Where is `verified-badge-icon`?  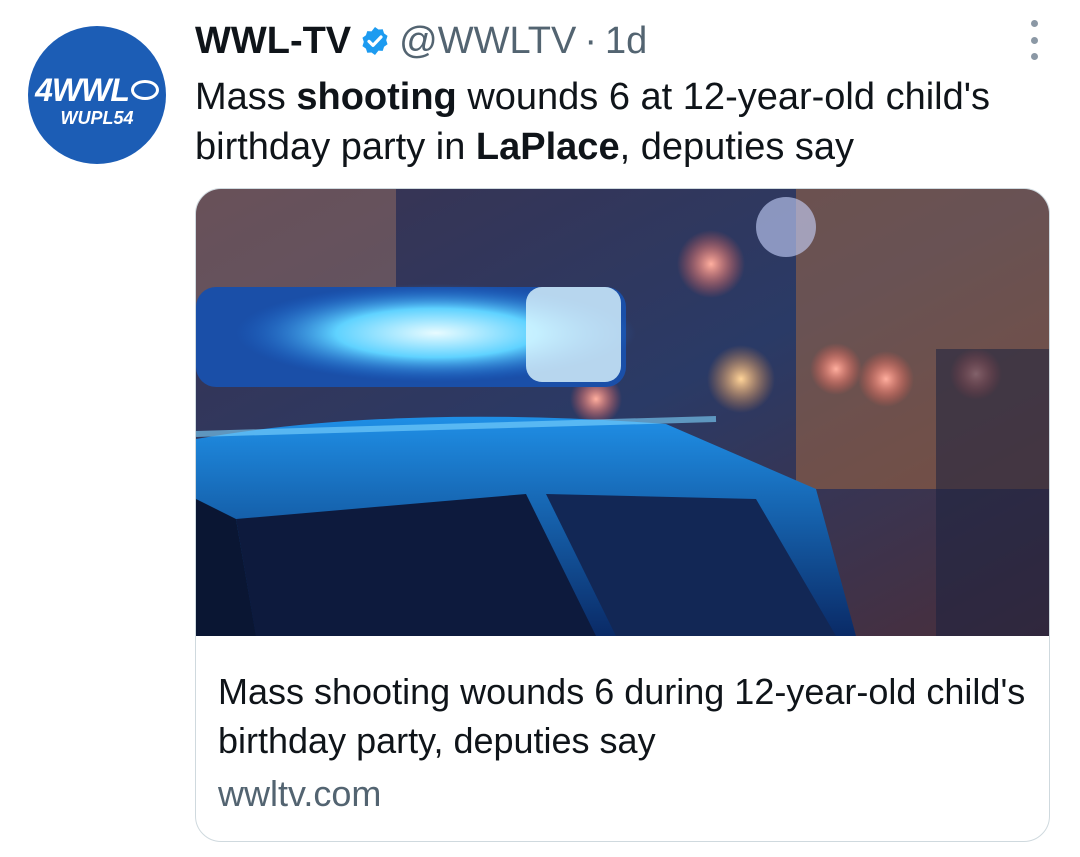
verified-badge-icon is located at coordinates (375, 41).